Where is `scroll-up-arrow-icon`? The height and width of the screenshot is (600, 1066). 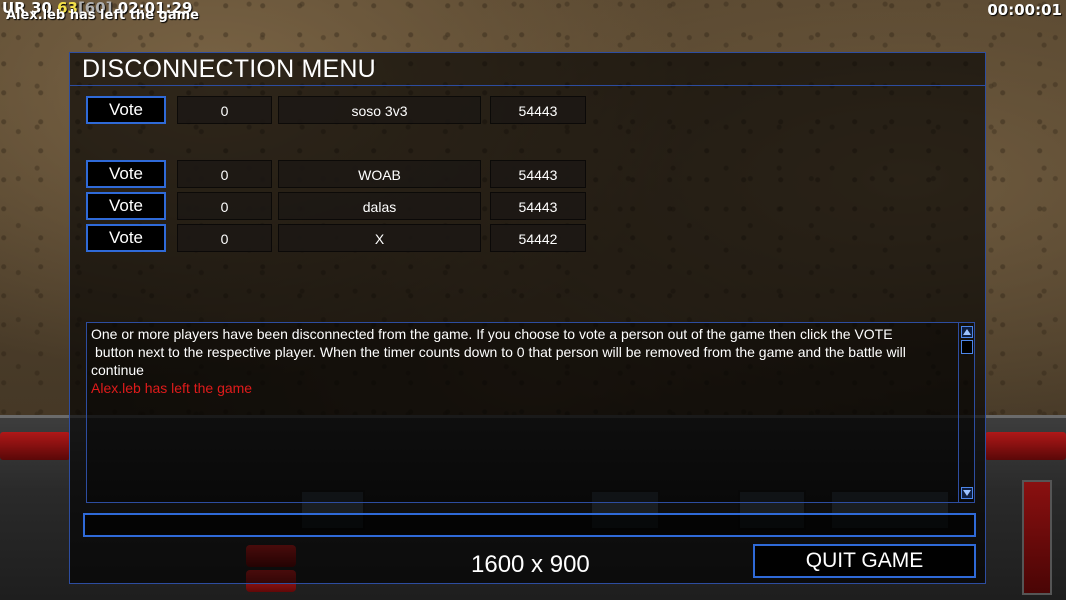 scroll-up-arrow-icon is located at coordinates (967, 332).